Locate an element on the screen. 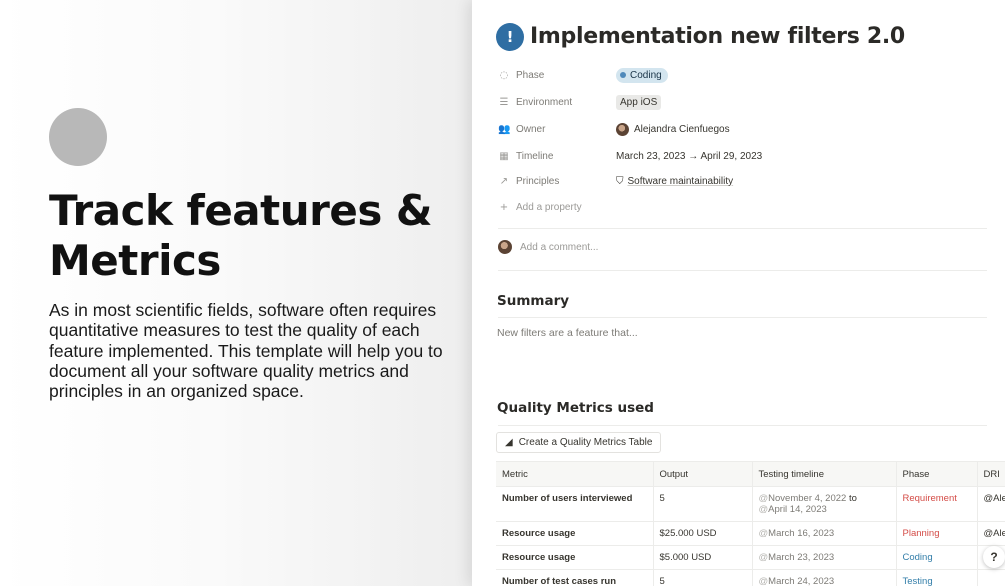 The height and width of the screenshot is (586, 1005). column-header: Metric is located at coordinates (575, 474).